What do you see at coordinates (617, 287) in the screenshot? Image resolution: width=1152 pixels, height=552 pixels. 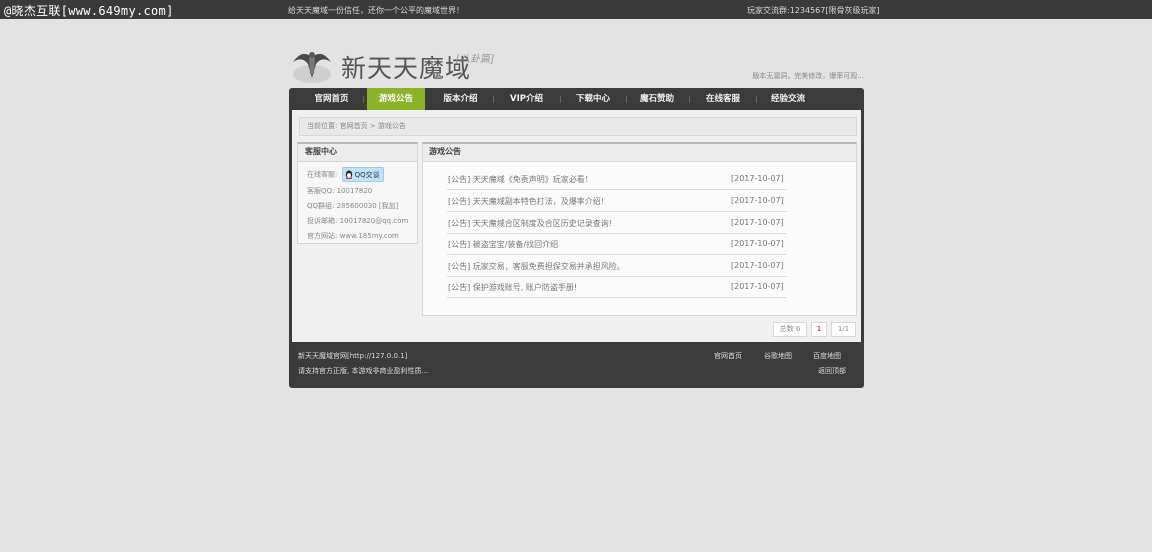 I see `news-row: [公告] 保护游戏账号, 账户防盗手册! [2017-10-07]` at bounding box center [617, 287].